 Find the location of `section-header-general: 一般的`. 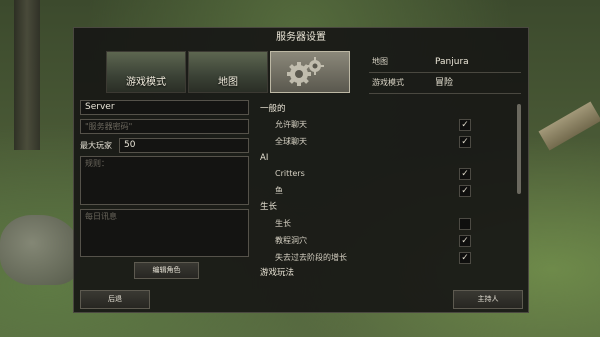

section-header-general: 一般的 is located at coordinates (273, 109).